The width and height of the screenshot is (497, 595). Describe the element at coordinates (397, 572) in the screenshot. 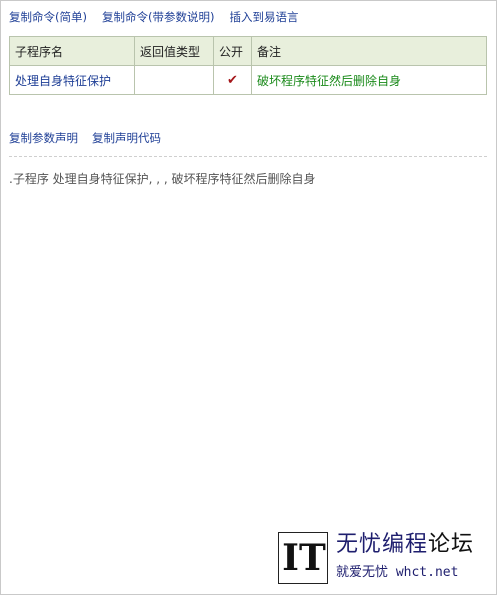

I see `watermark-subtitle: 就爱无忧 whct.net` at that location.